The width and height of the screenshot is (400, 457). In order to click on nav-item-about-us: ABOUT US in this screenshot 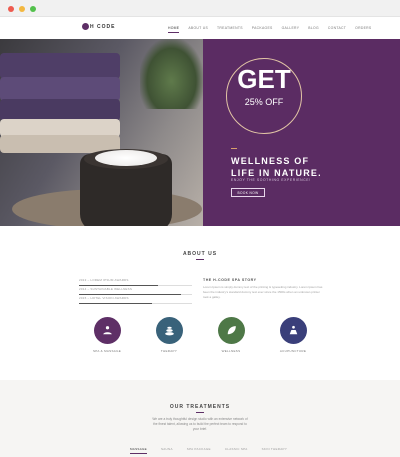, I will do `click(198, 29)`.